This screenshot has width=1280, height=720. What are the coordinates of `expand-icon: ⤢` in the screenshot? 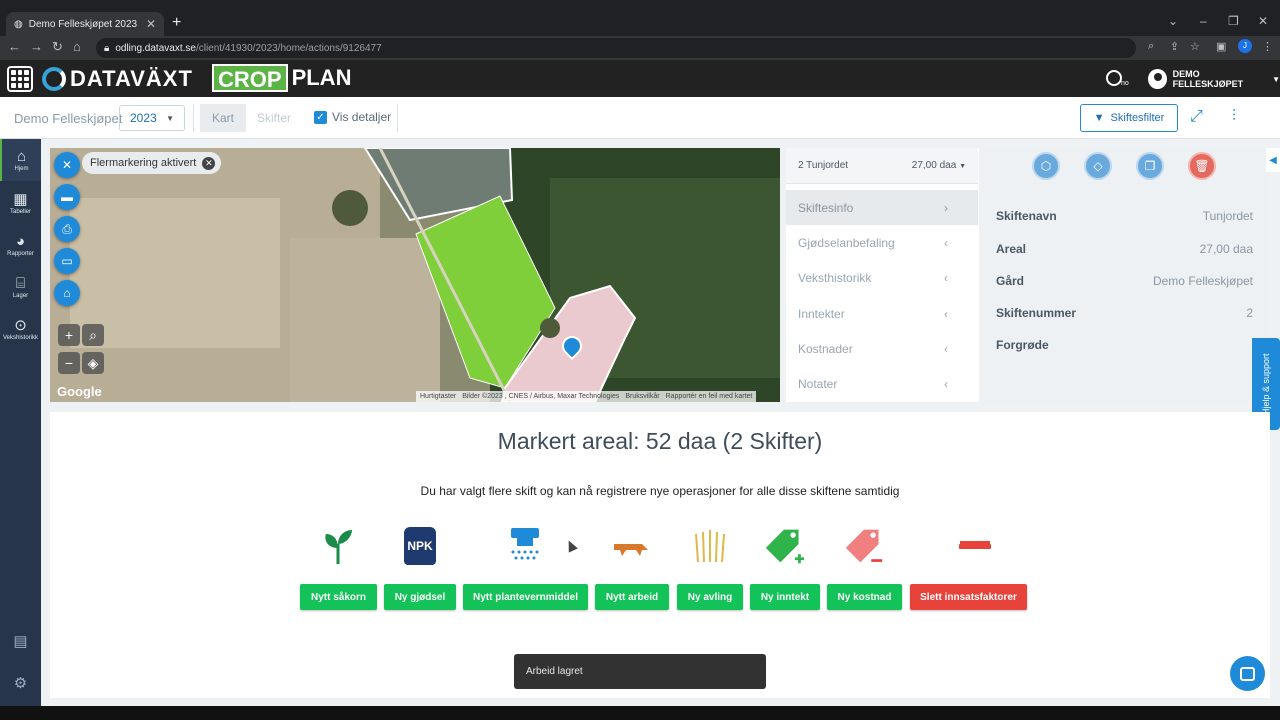 It's located at (1196, 117).